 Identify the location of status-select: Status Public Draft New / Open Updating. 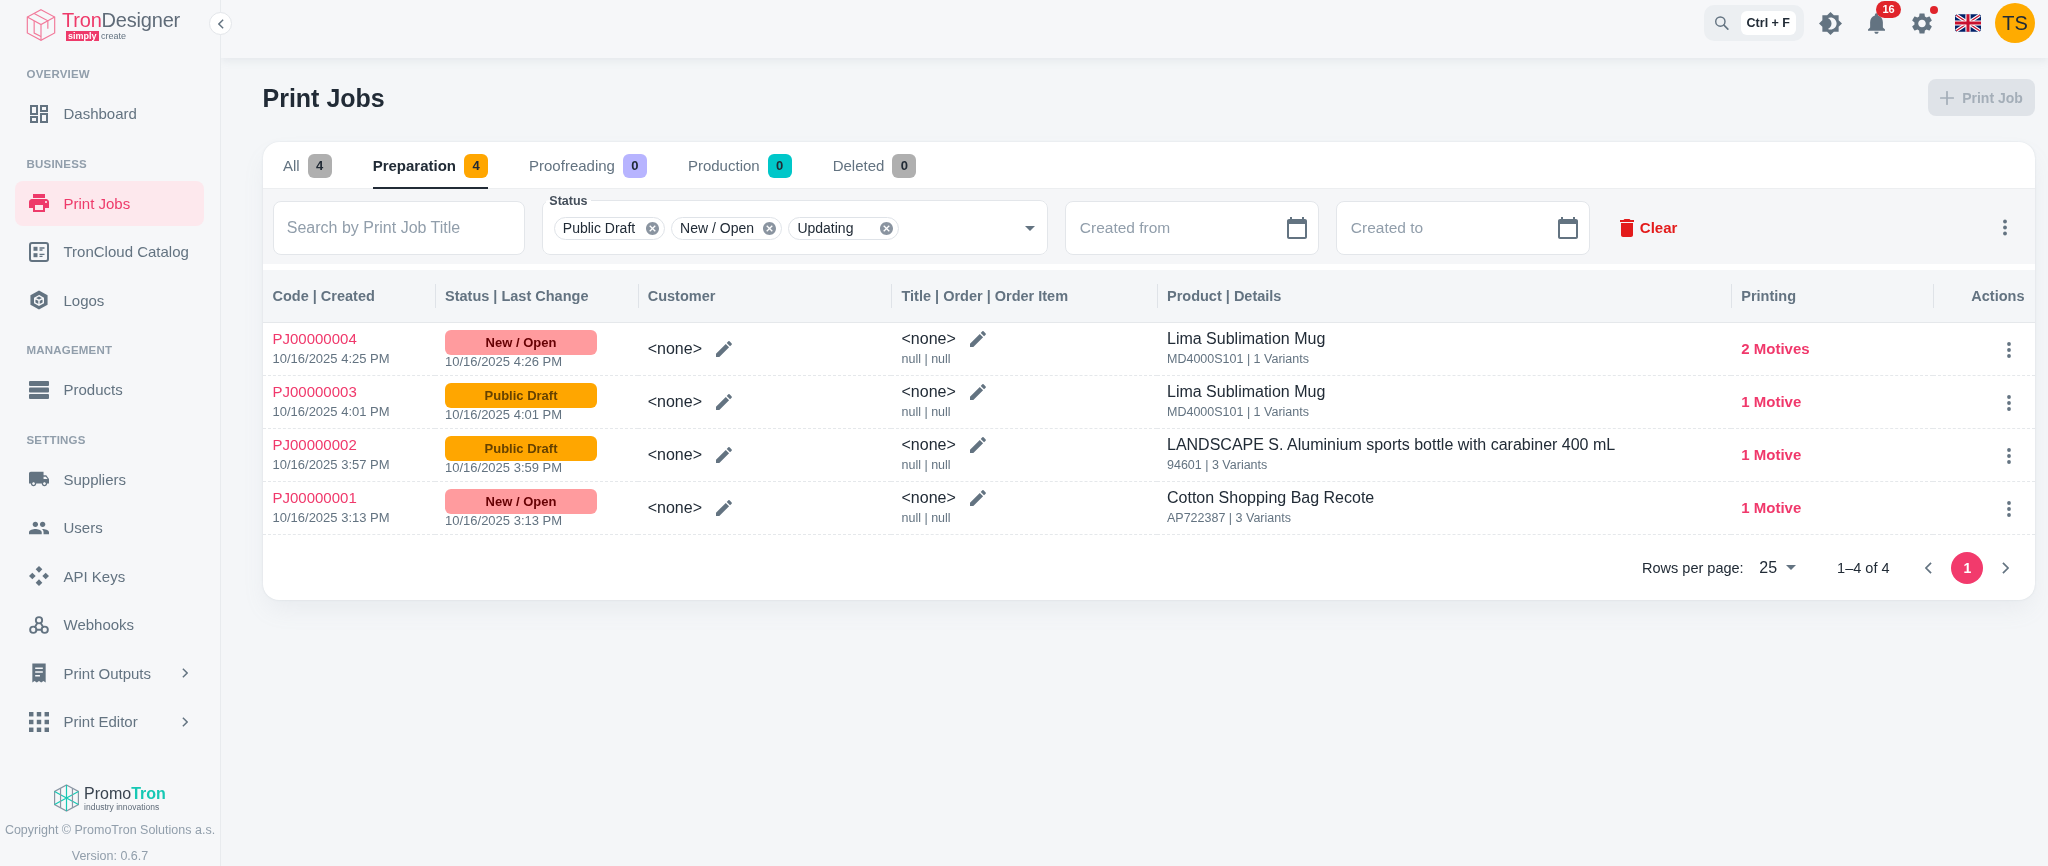
(794, 224).